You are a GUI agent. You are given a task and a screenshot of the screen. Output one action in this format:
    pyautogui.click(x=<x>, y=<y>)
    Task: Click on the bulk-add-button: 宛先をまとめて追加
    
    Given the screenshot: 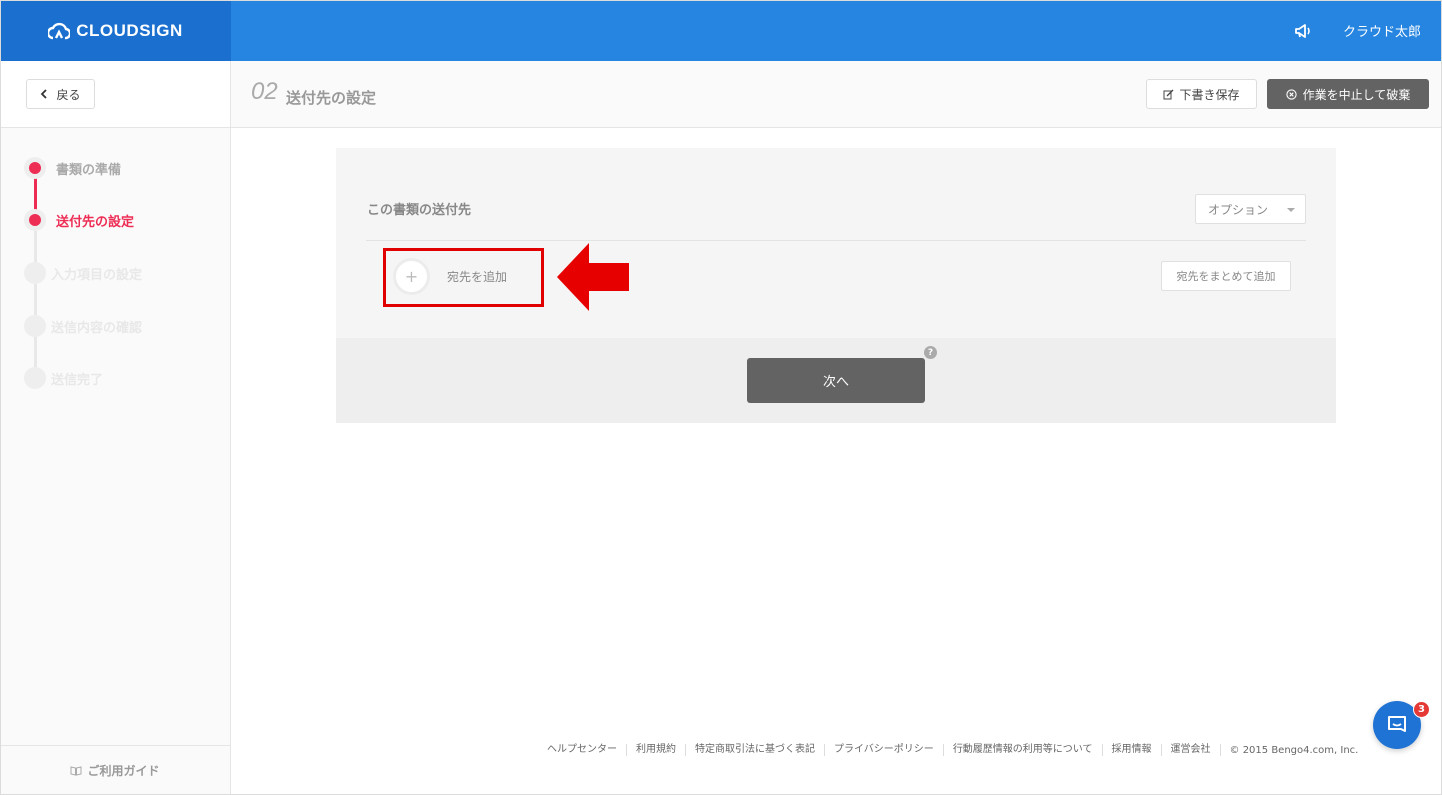 What is the action you would take?
    pyautogui.click(x=1226, y=276)
    